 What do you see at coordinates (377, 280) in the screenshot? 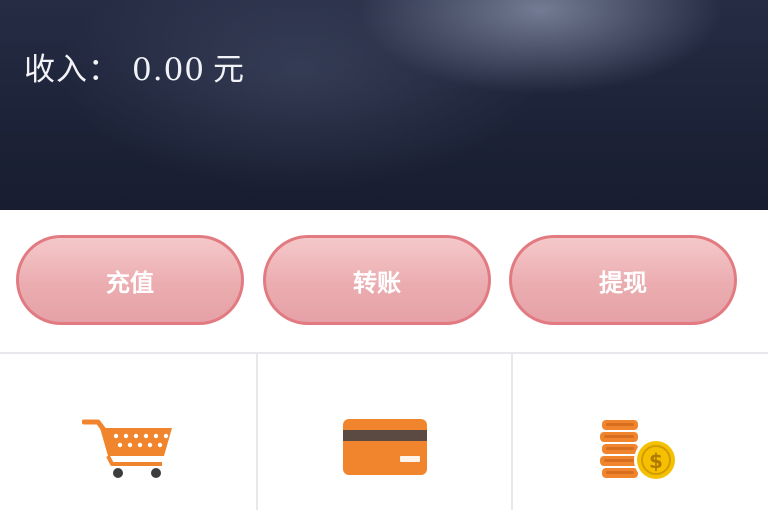
I see `transfer-button: 转账` at bounding box center [377, 280].